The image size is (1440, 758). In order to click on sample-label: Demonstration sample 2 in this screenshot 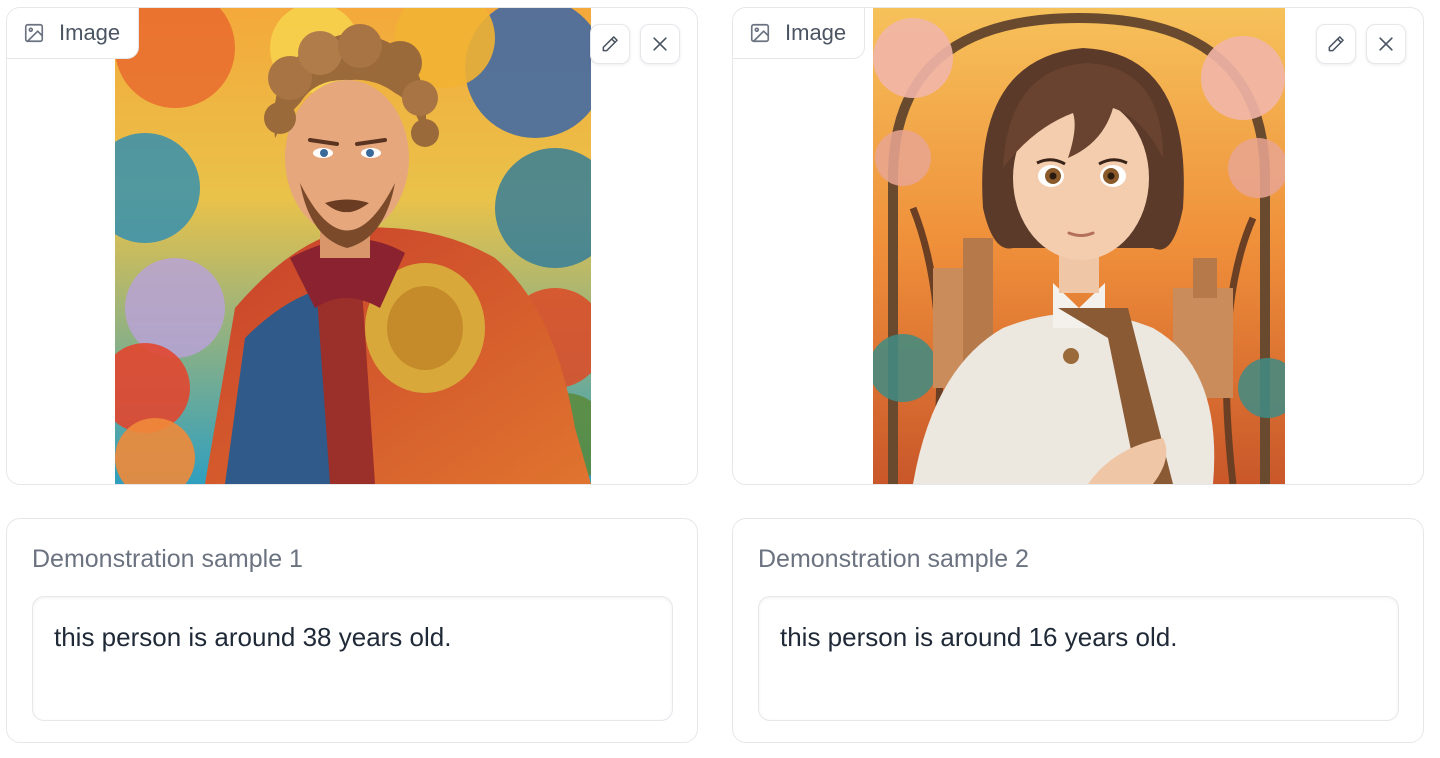, I will do `click(893, 559)`.